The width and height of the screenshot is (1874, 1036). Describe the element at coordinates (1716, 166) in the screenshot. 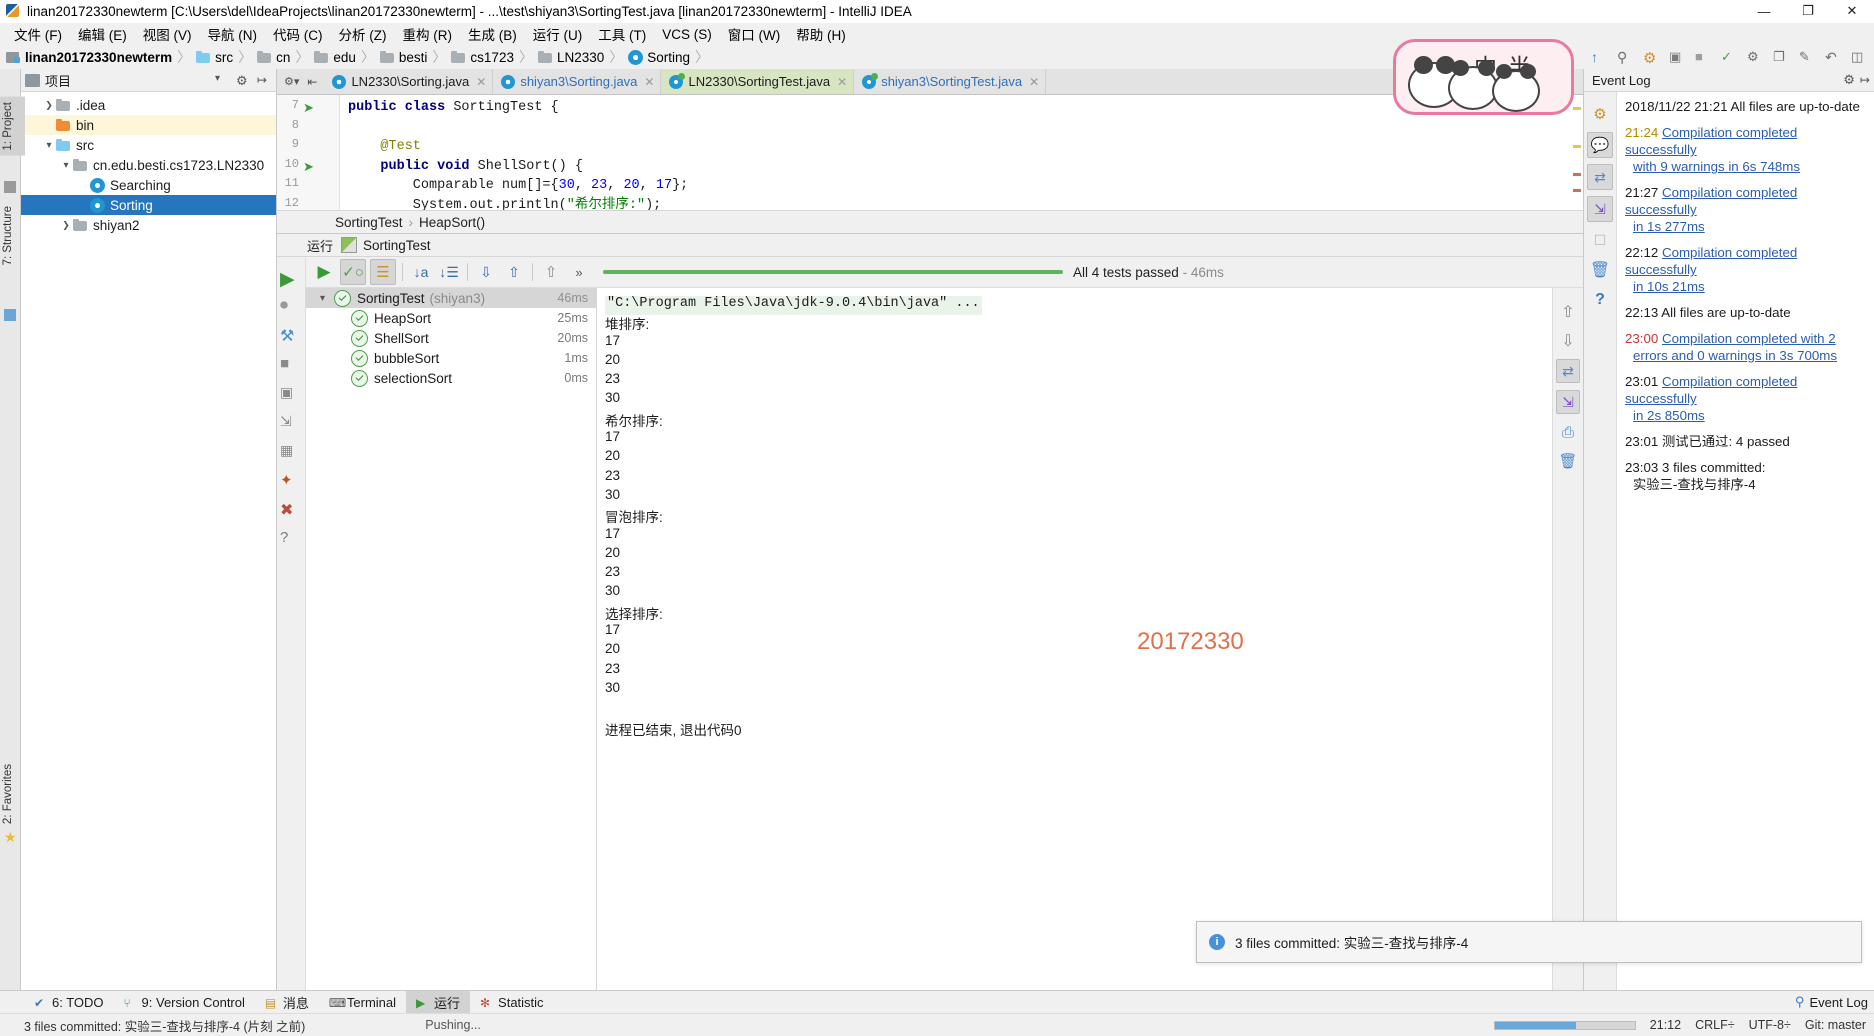

I see `event-link: with 9 warnings in 6s 748ms` at that location.